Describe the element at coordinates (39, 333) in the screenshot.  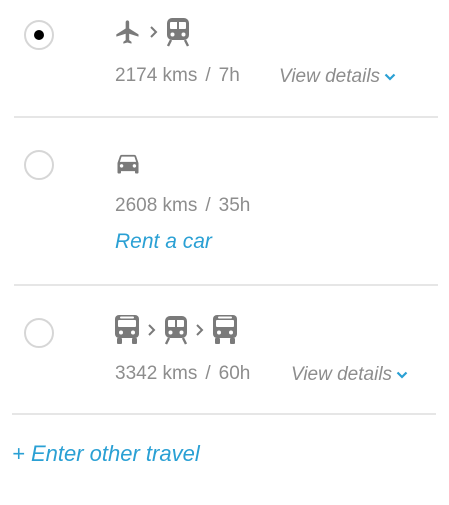
I see `option-3-radio` at that location.